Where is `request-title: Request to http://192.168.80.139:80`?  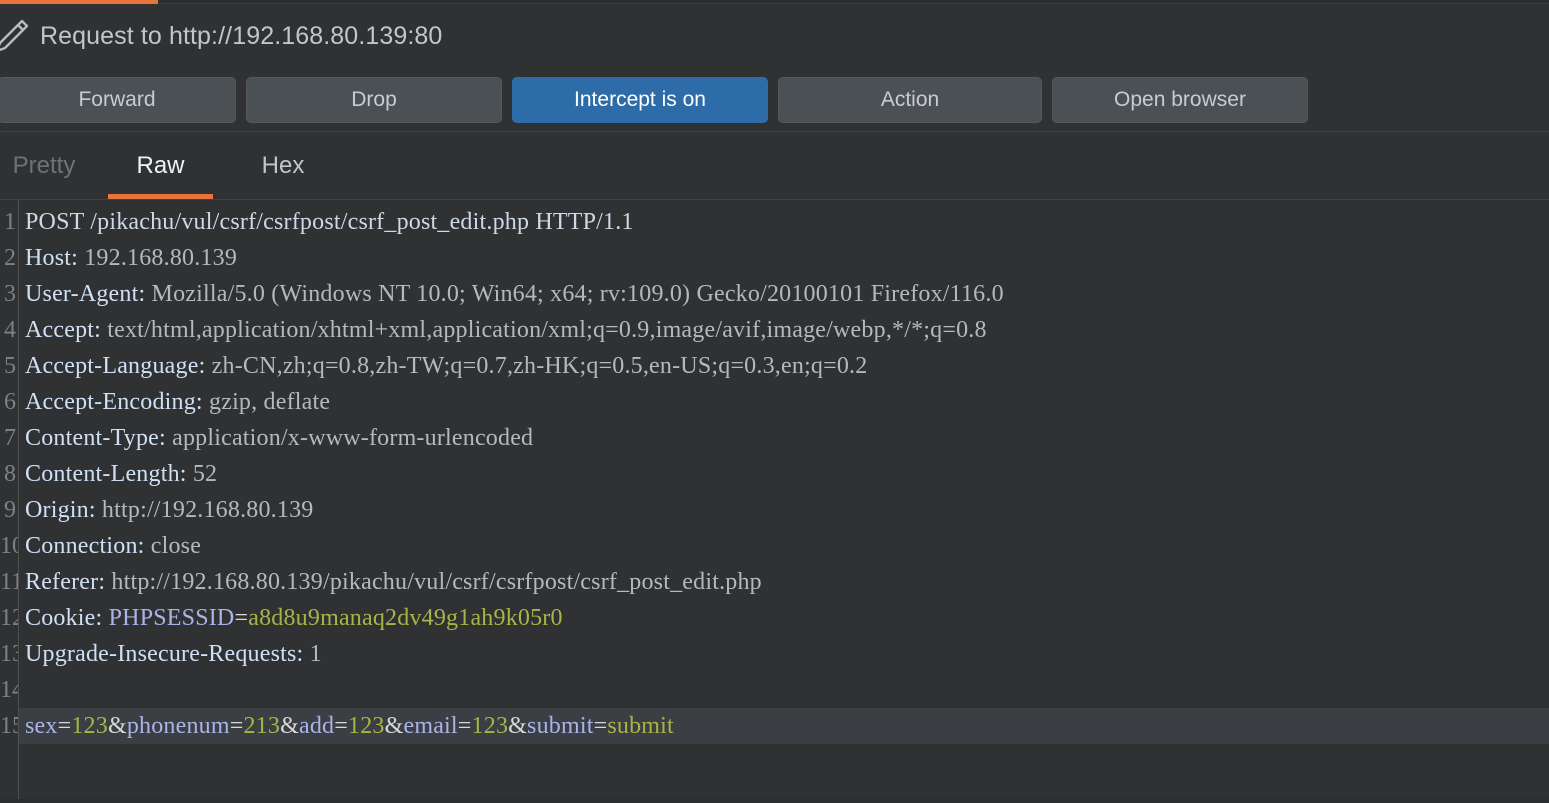 request-title: Request to http://192.168.80.139:80 is located at coordinates (241, 35).